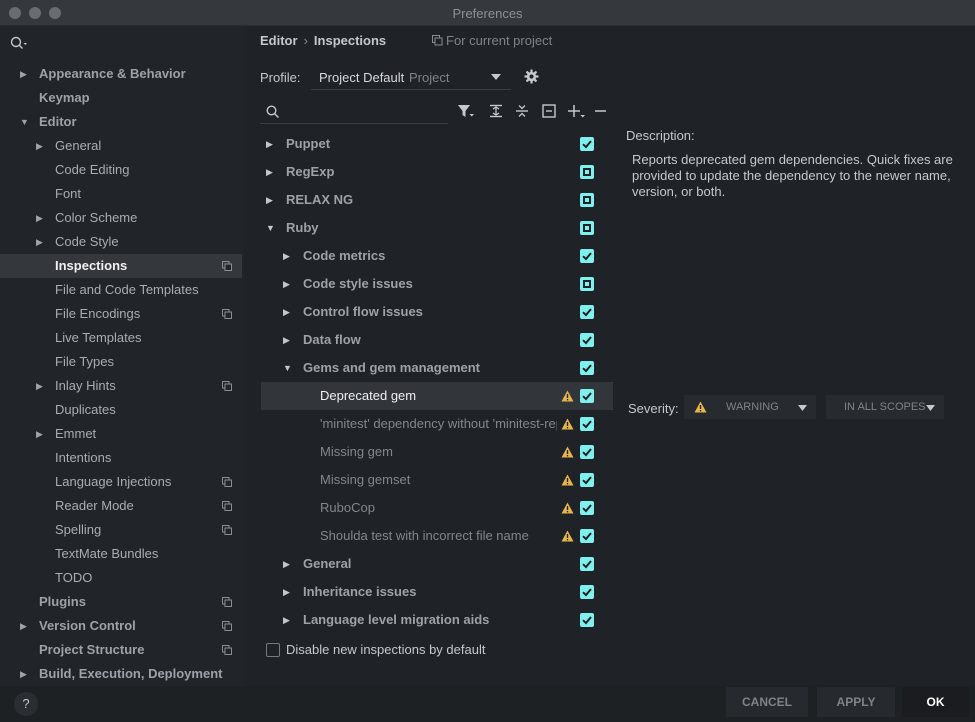 The width and height of the screenshot is (975, 722). Describe the element at coordinates (121, 218) in the screenshot. I see `sidebar-item-color-scheme: ▶ Color Scheme` at that location.